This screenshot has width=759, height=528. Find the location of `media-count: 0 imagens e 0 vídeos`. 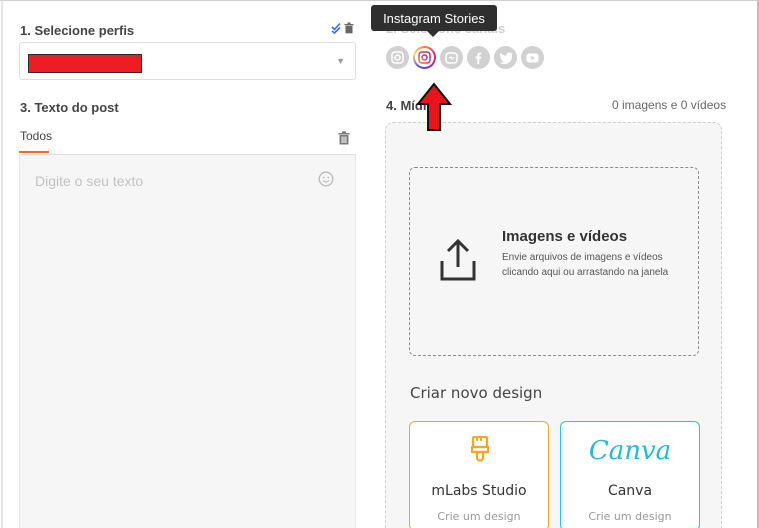

media-count: 0 imagens e 0 vídeos is located at coordinates (669, 105).